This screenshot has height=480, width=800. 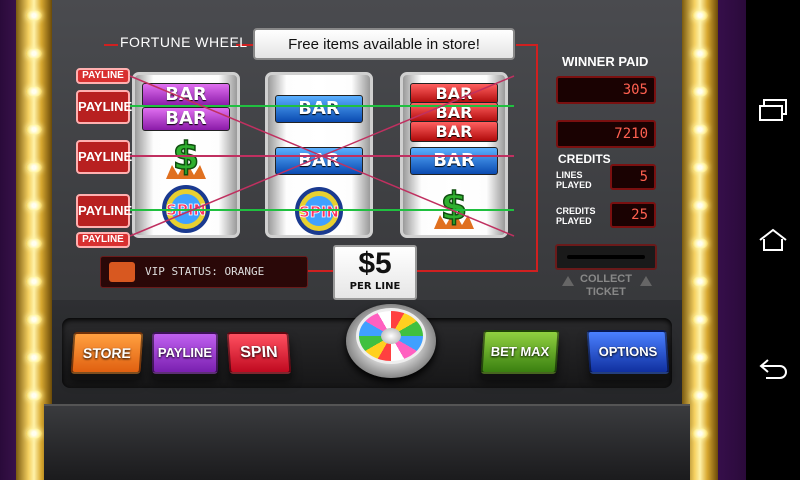 I want to click on reel-3: BAR BAR BAR BAR $, so click(x=454, y=155).